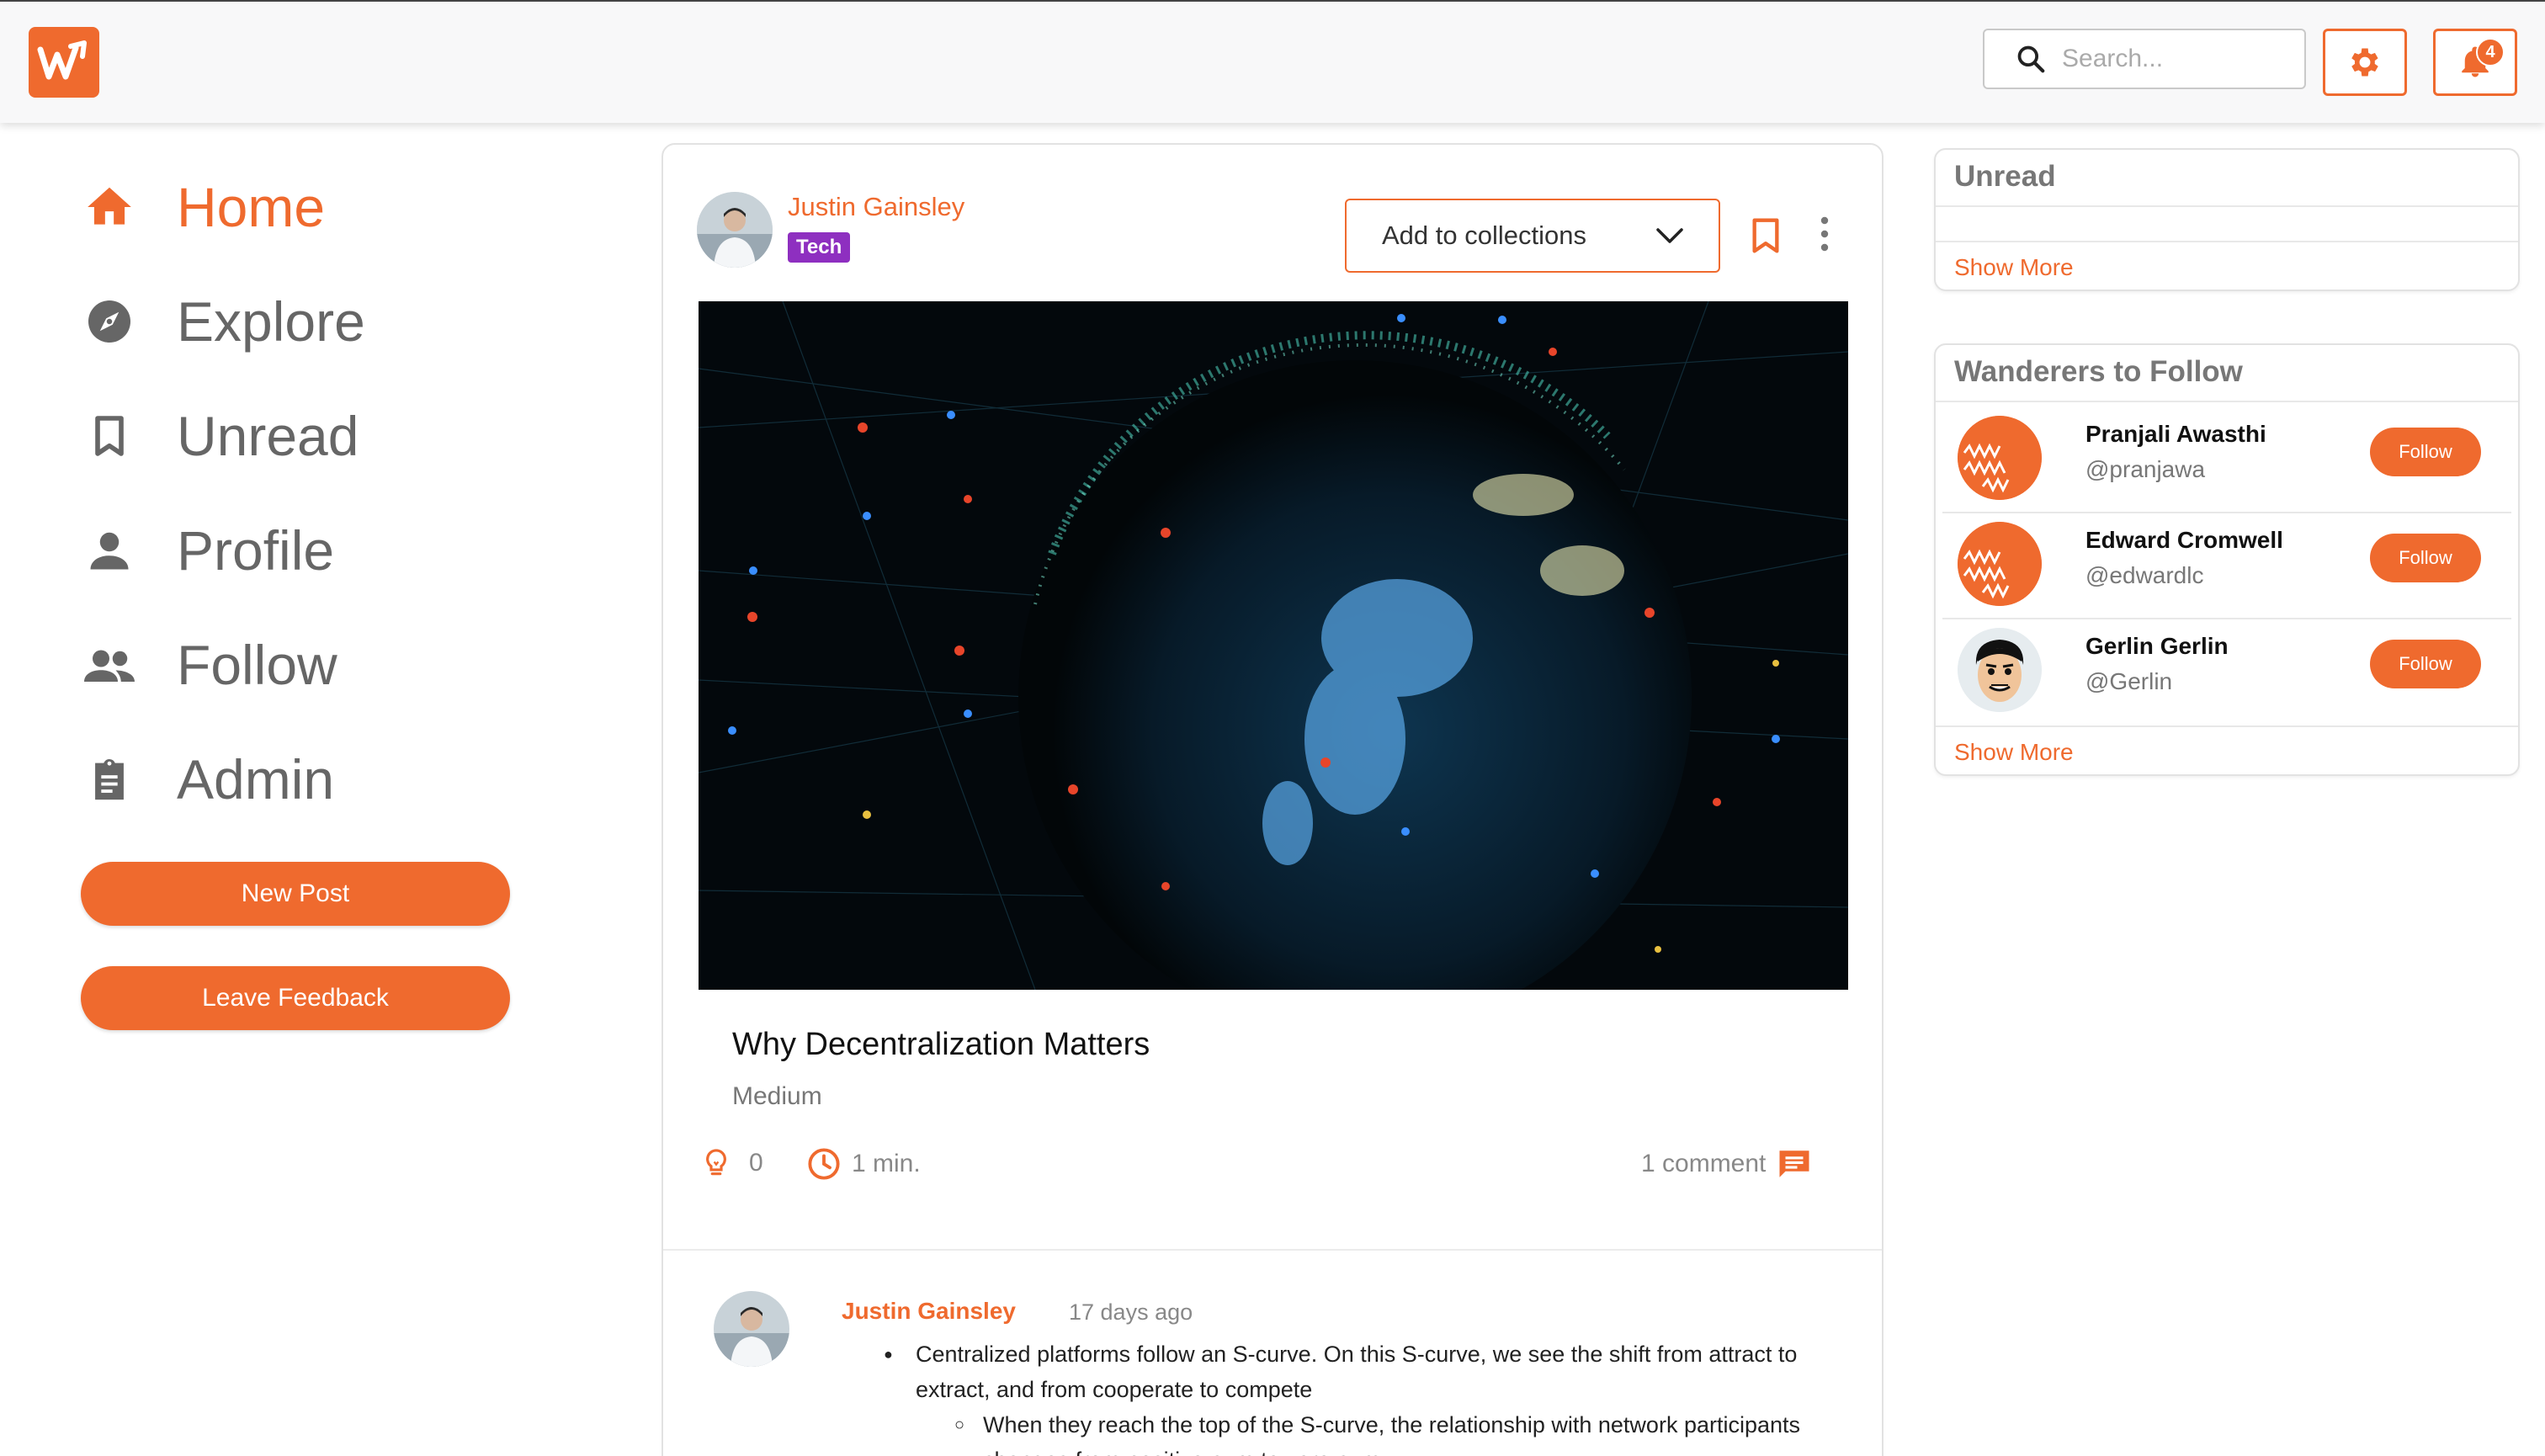 The height and width of the screenshot is (1456, 2545). Describe the element at coordinates (731, 1163) in the screenshot. I see `post-likes: 0` at that location.